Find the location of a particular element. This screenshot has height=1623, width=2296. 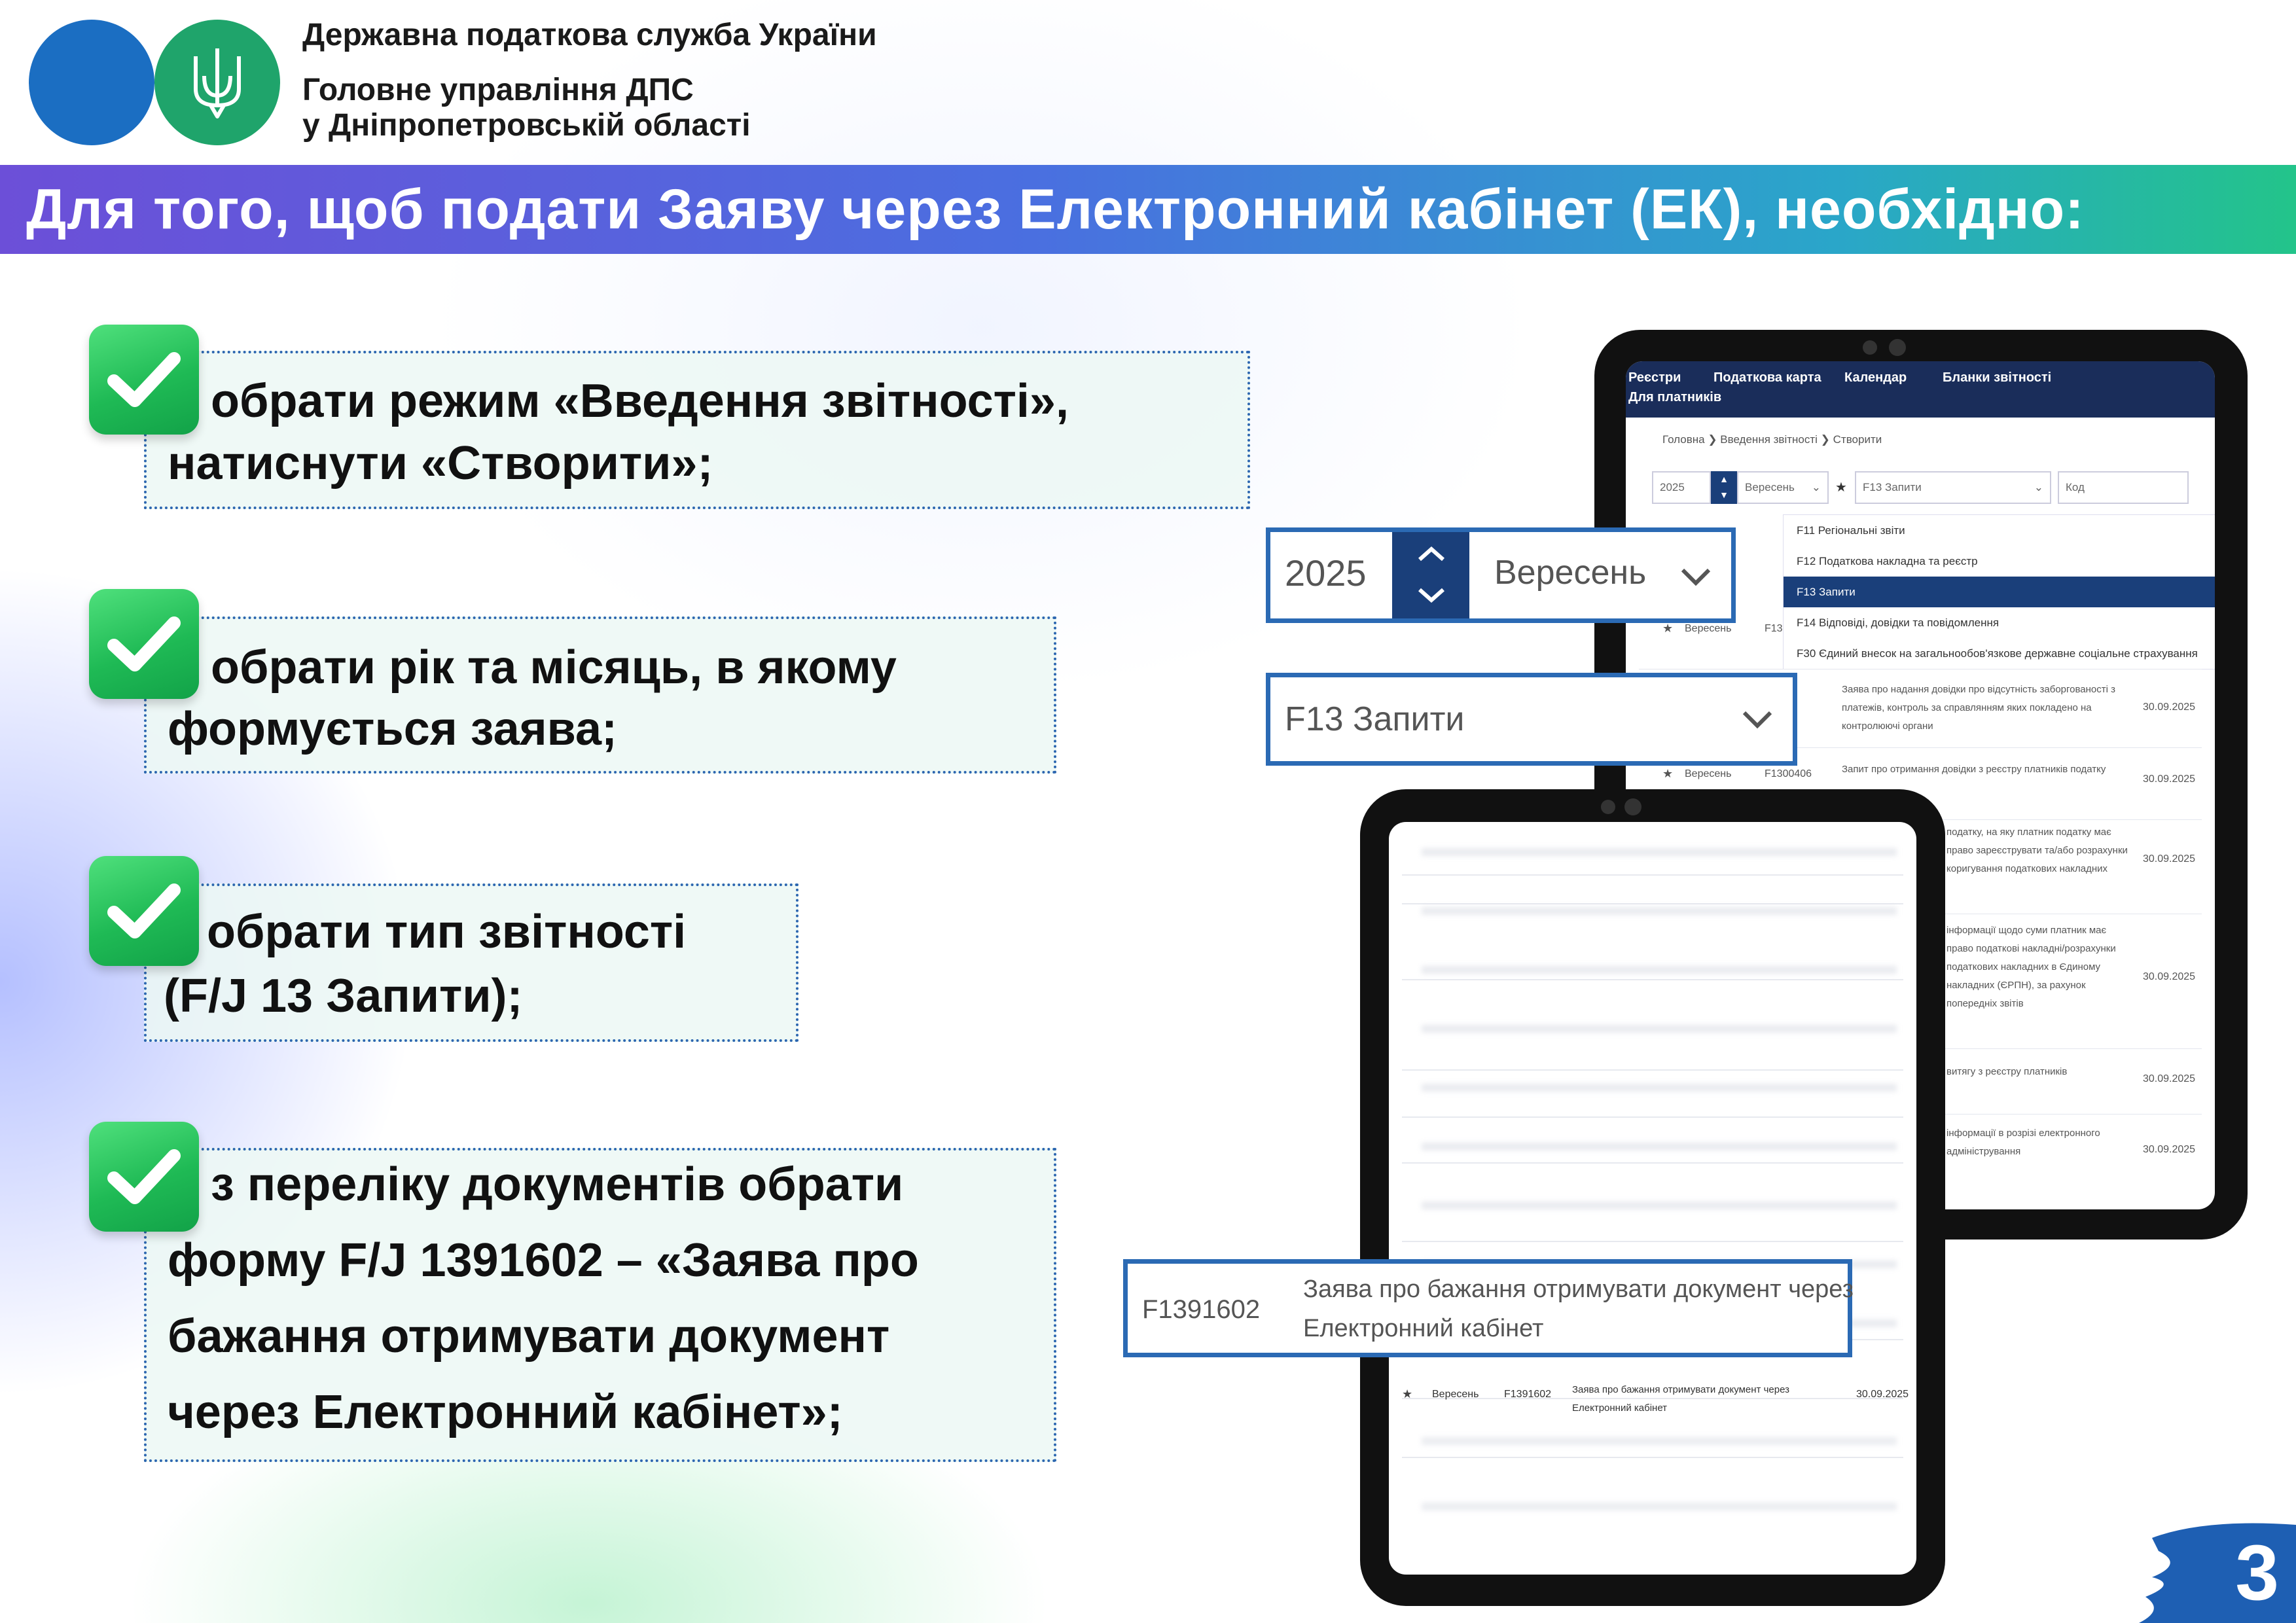

row-code: F1300406 is located at coordinates (1788, 774).